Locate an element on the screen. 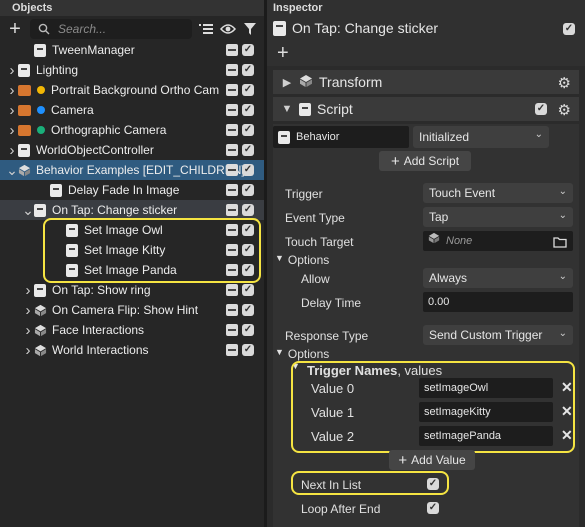  loop-after-end-checkbox: ✓ is located at coordinates (433, 508).